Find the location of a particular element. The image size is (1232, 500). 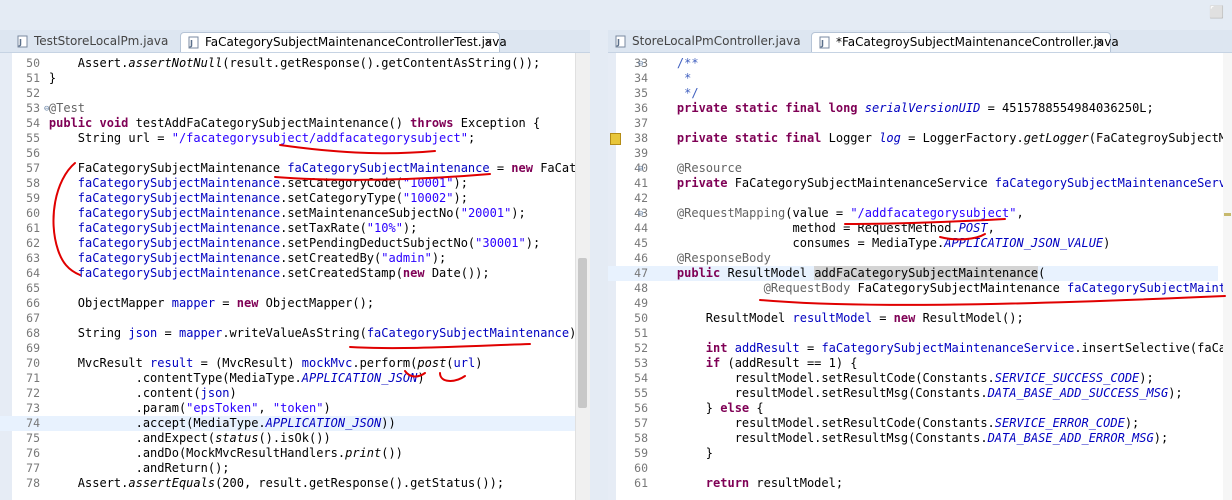

code-token: ResultModel(); is located at coordinates (969, 318).